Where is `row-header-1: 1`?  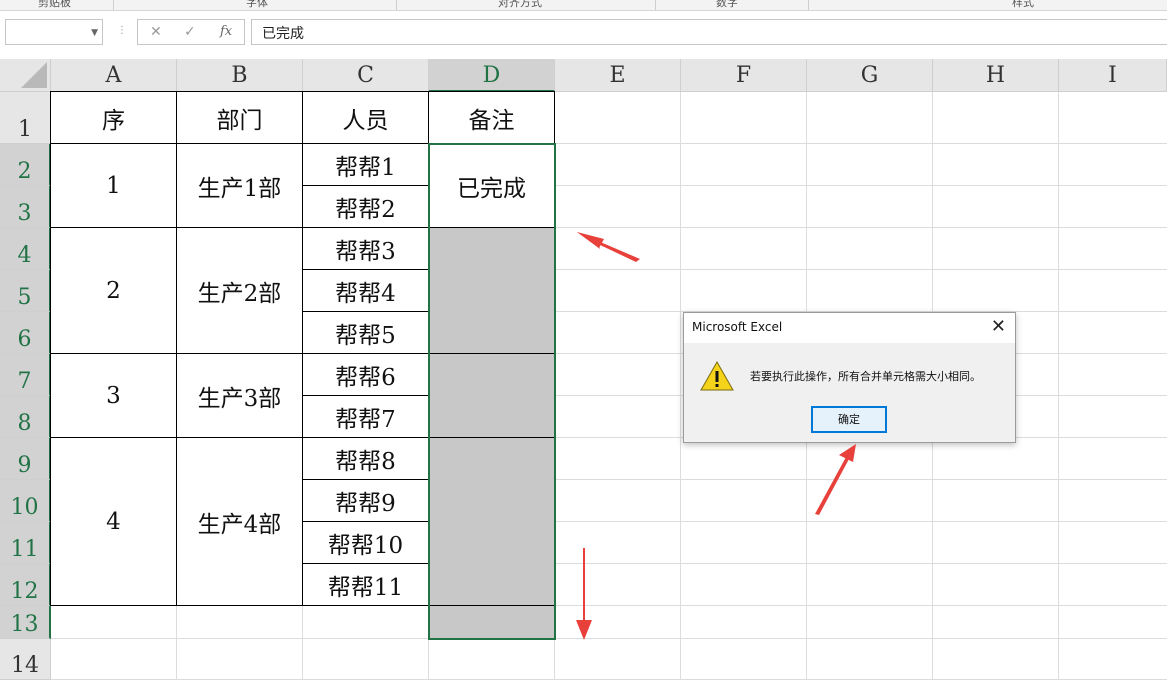 row-header-1: 1 is located at coordinates (25, 118).